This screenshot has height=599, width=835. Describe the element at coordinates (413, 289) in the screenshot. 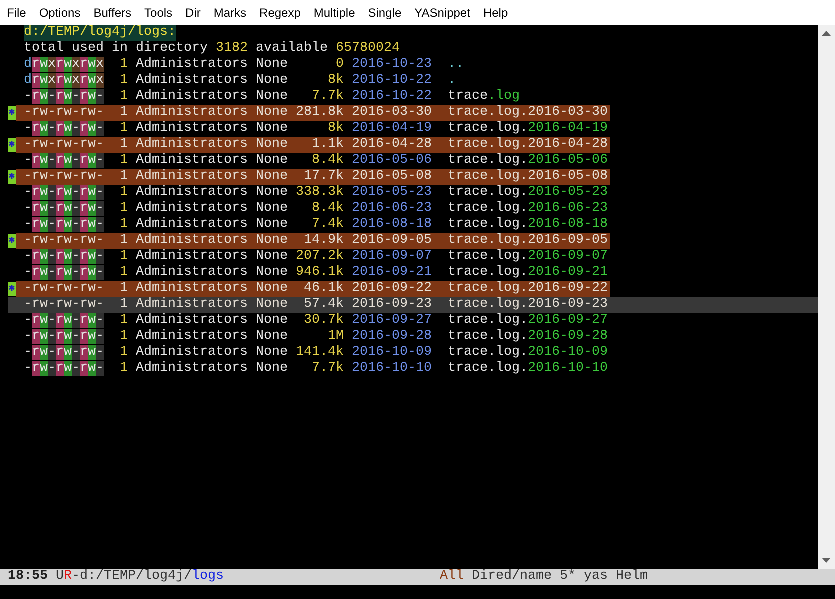

I see `file-line: -rw-rw-rw- 1 Administrators None 46.1k 2016-09-22 trace.log.2016-09-22` at that location.